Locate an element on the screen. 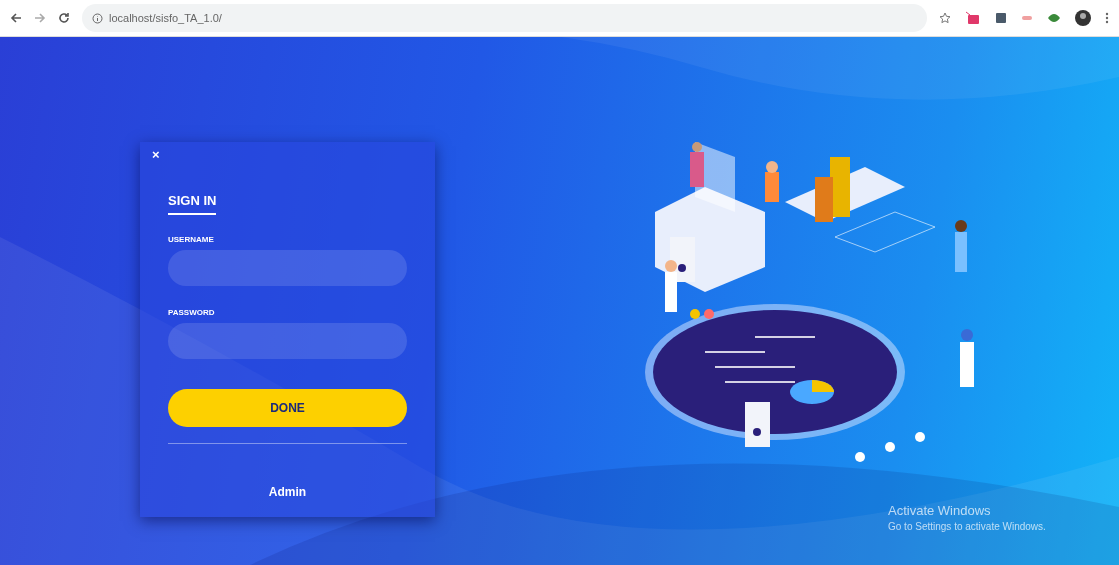 The image size is (1119, 565). back-icon is located at coordinates (16, 18).